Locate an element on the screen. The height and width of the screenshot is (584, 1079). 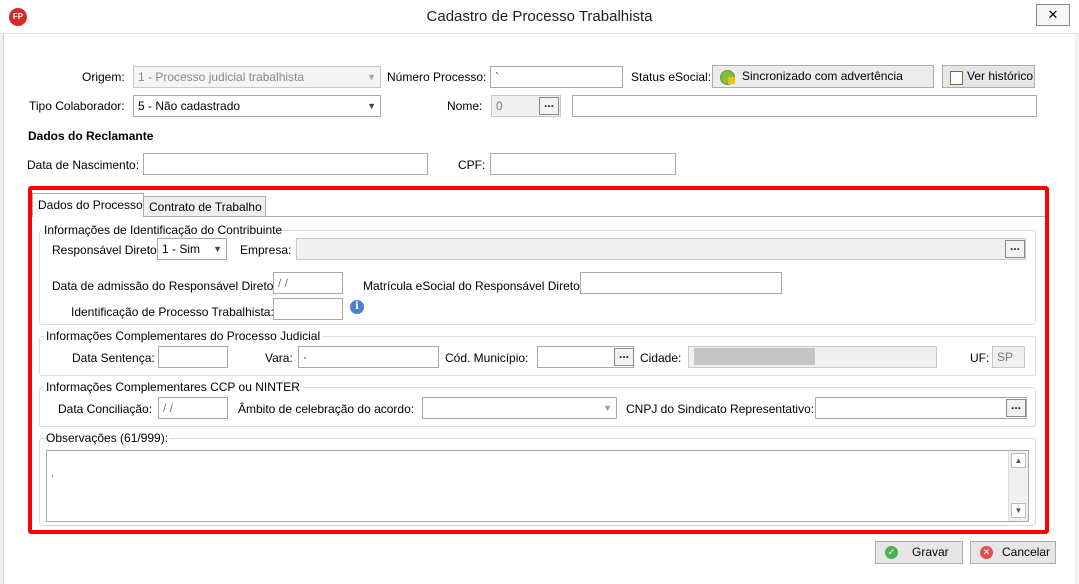
tab-dados-do-processo: Dados do Processo is located at coordinates (88, 205).